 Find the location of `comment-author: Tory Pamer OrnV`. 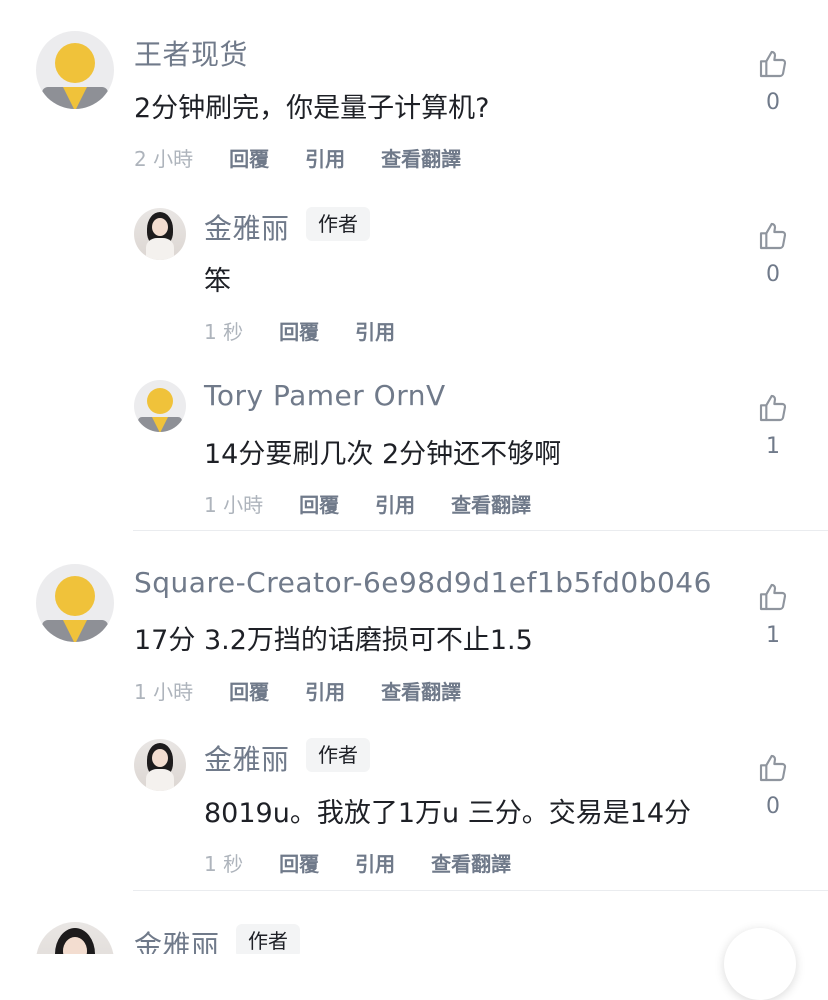

comment-author: Tory Pamer OrnV is located at coordinates (325, 395).